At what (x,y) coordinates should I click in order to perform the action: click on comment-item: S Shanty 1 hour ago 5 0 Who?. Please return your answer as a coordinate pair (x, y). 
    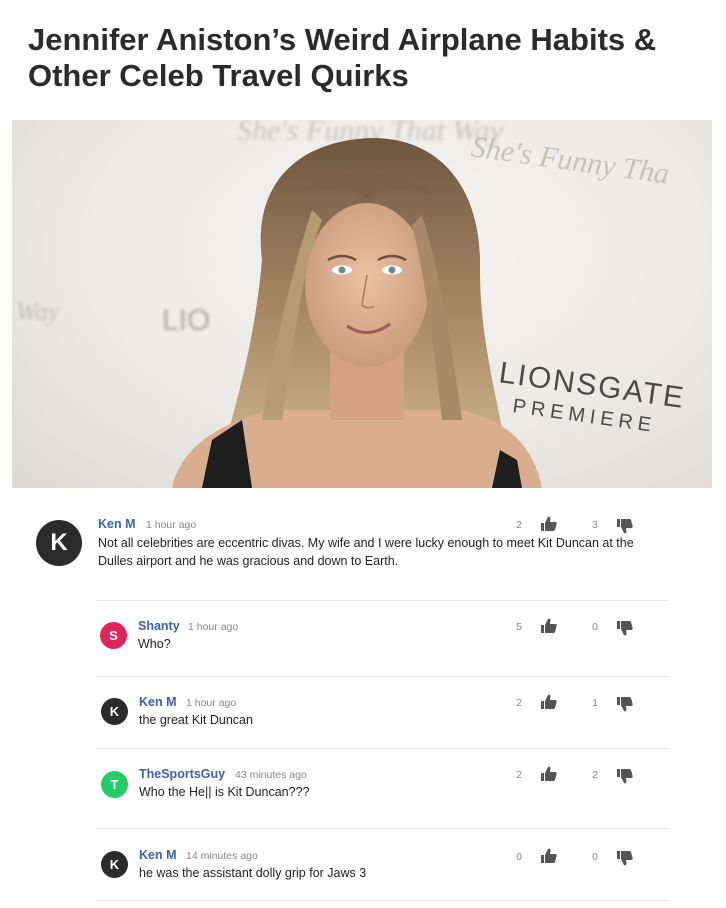
    Looking at the image, I should click on (363, 640).